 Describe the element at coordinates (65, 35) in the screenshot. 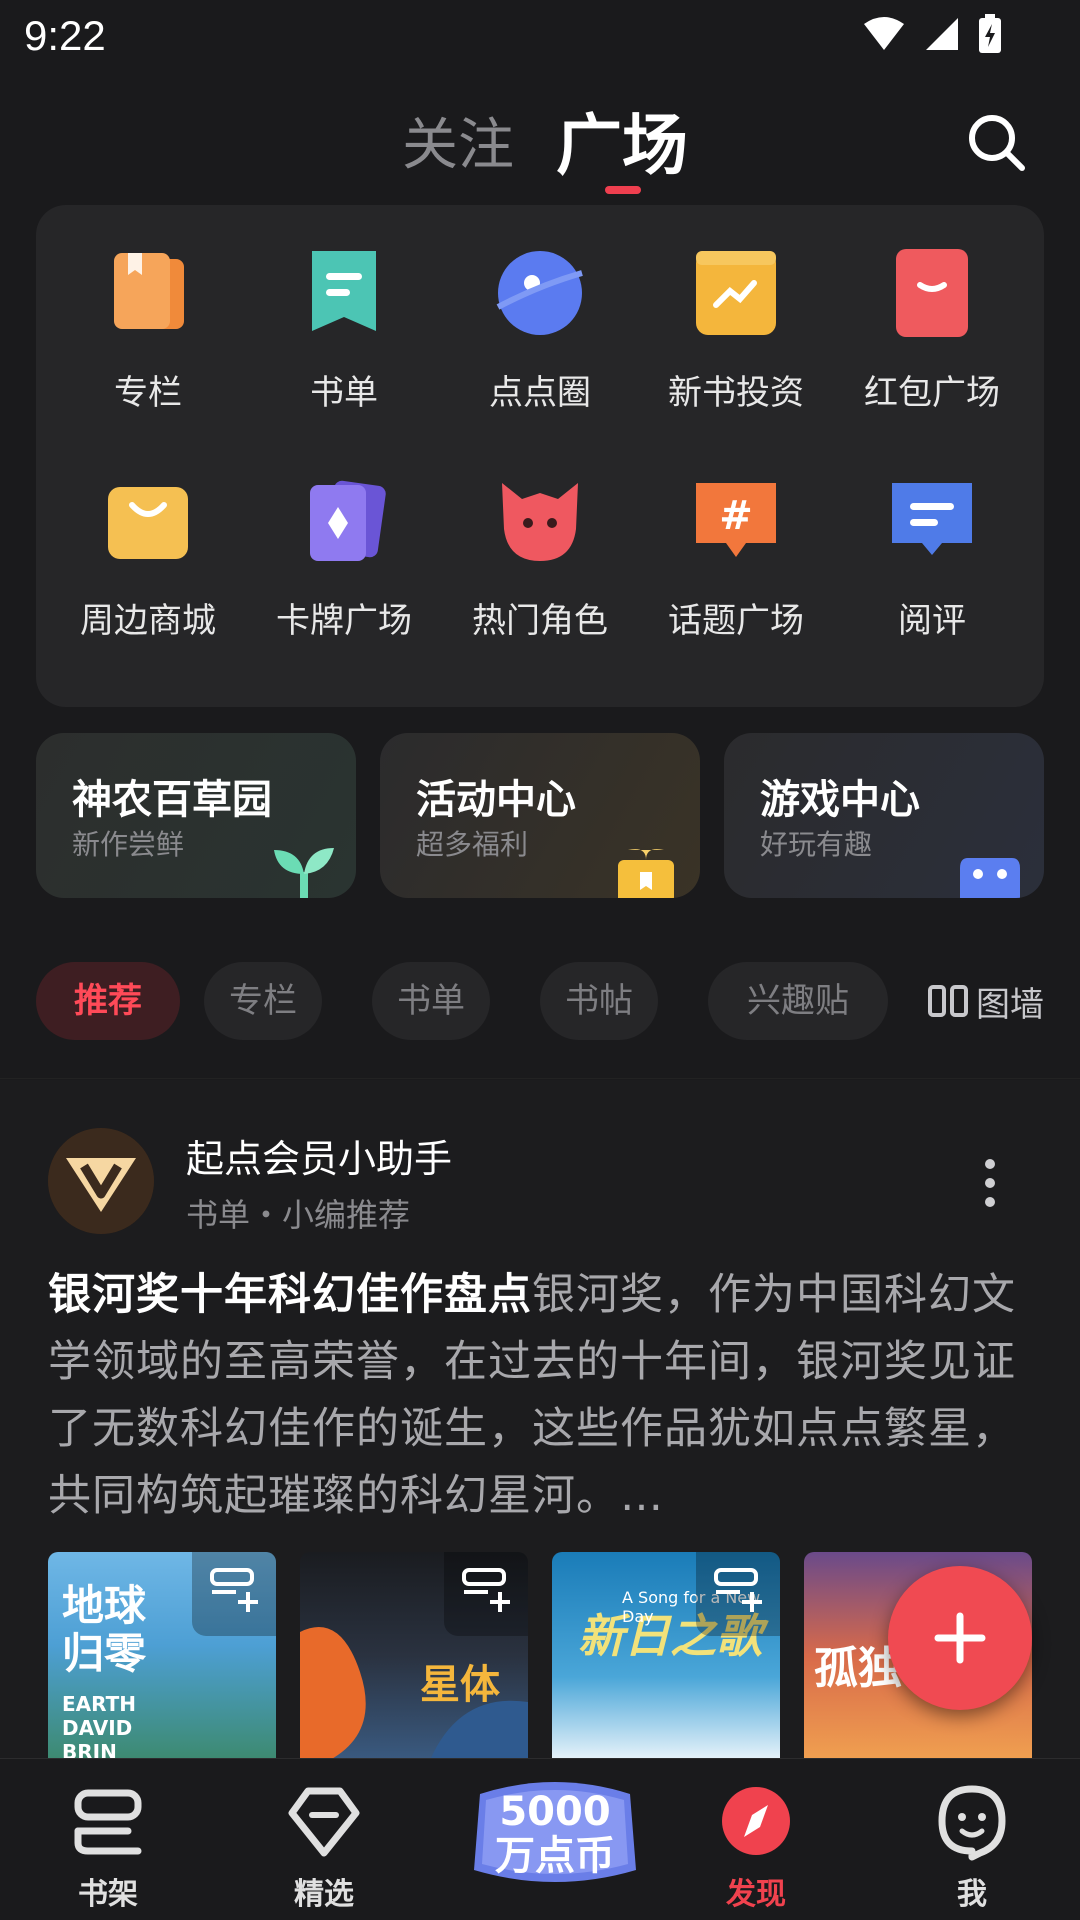

I see `status-time: 9:22` at that location.